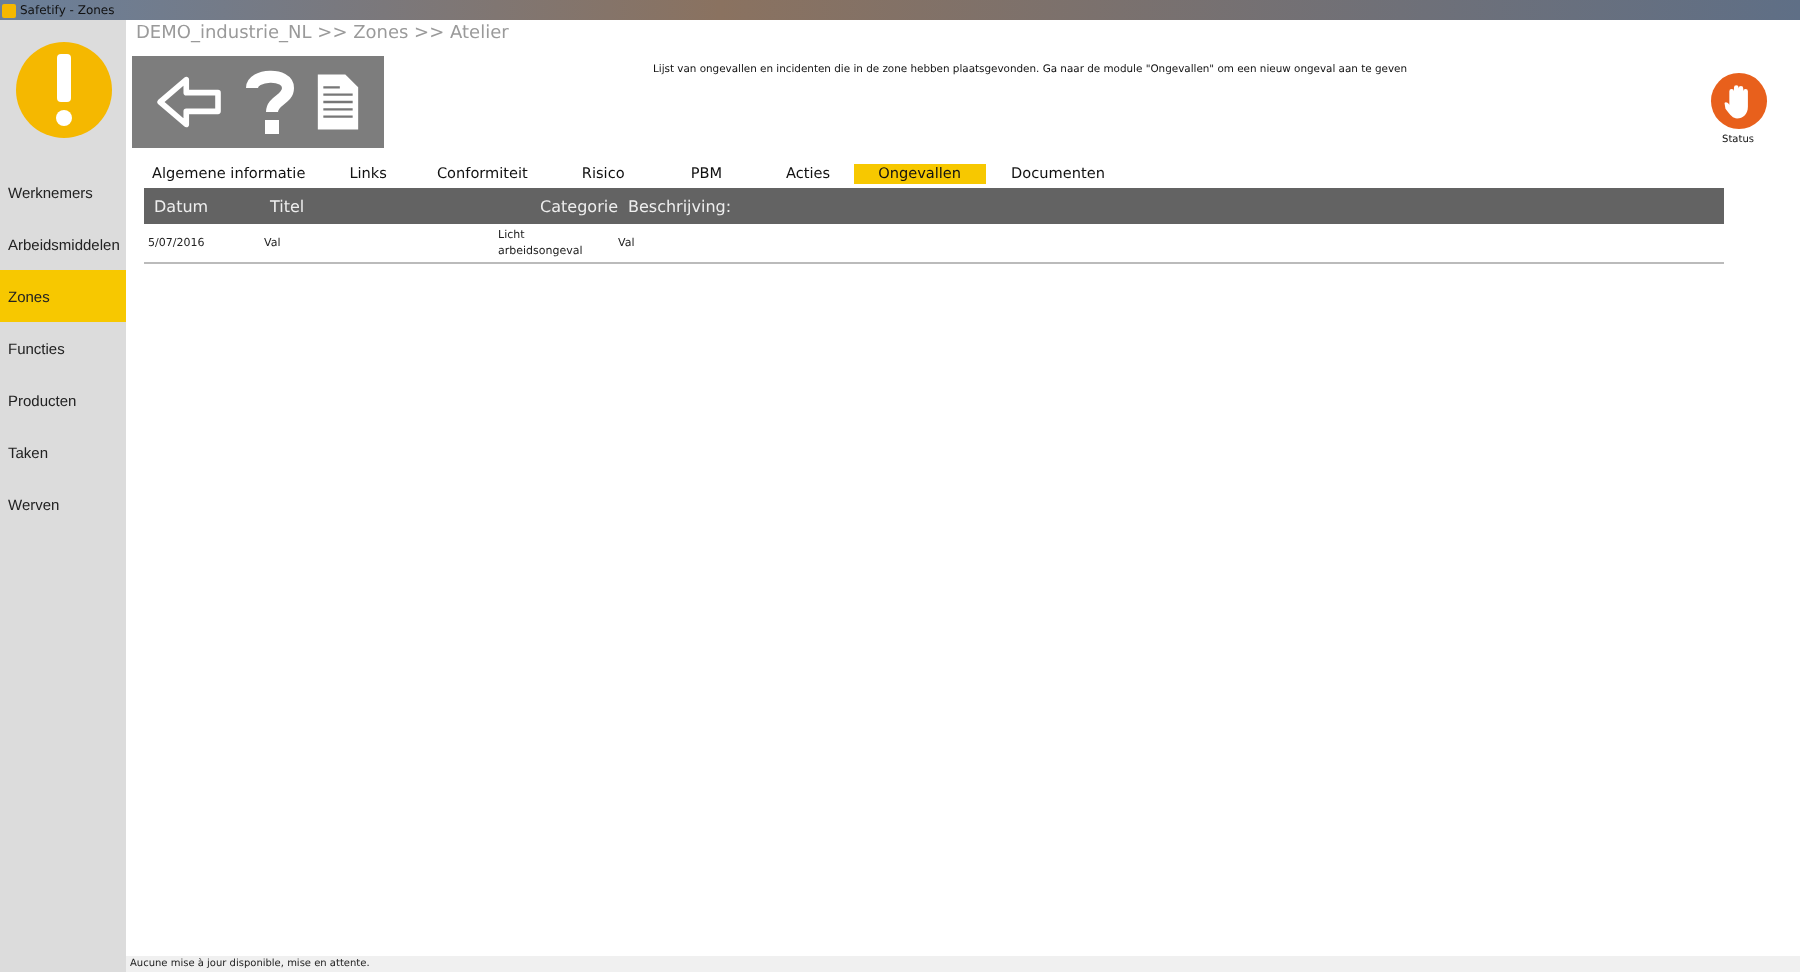 This screenshot has width=1800, height=972. I want to click on column-header: Categorie, so click(579, 206).